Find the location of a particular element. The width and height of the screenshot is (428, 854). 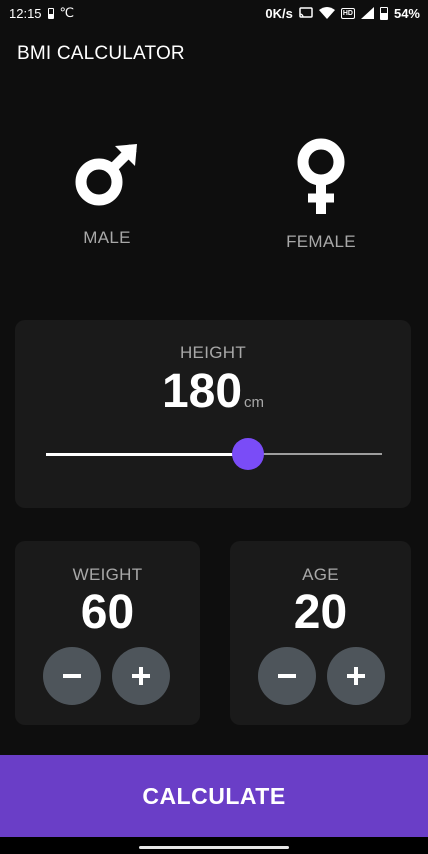

weight-increment-button is located at coordinates (141, 676).